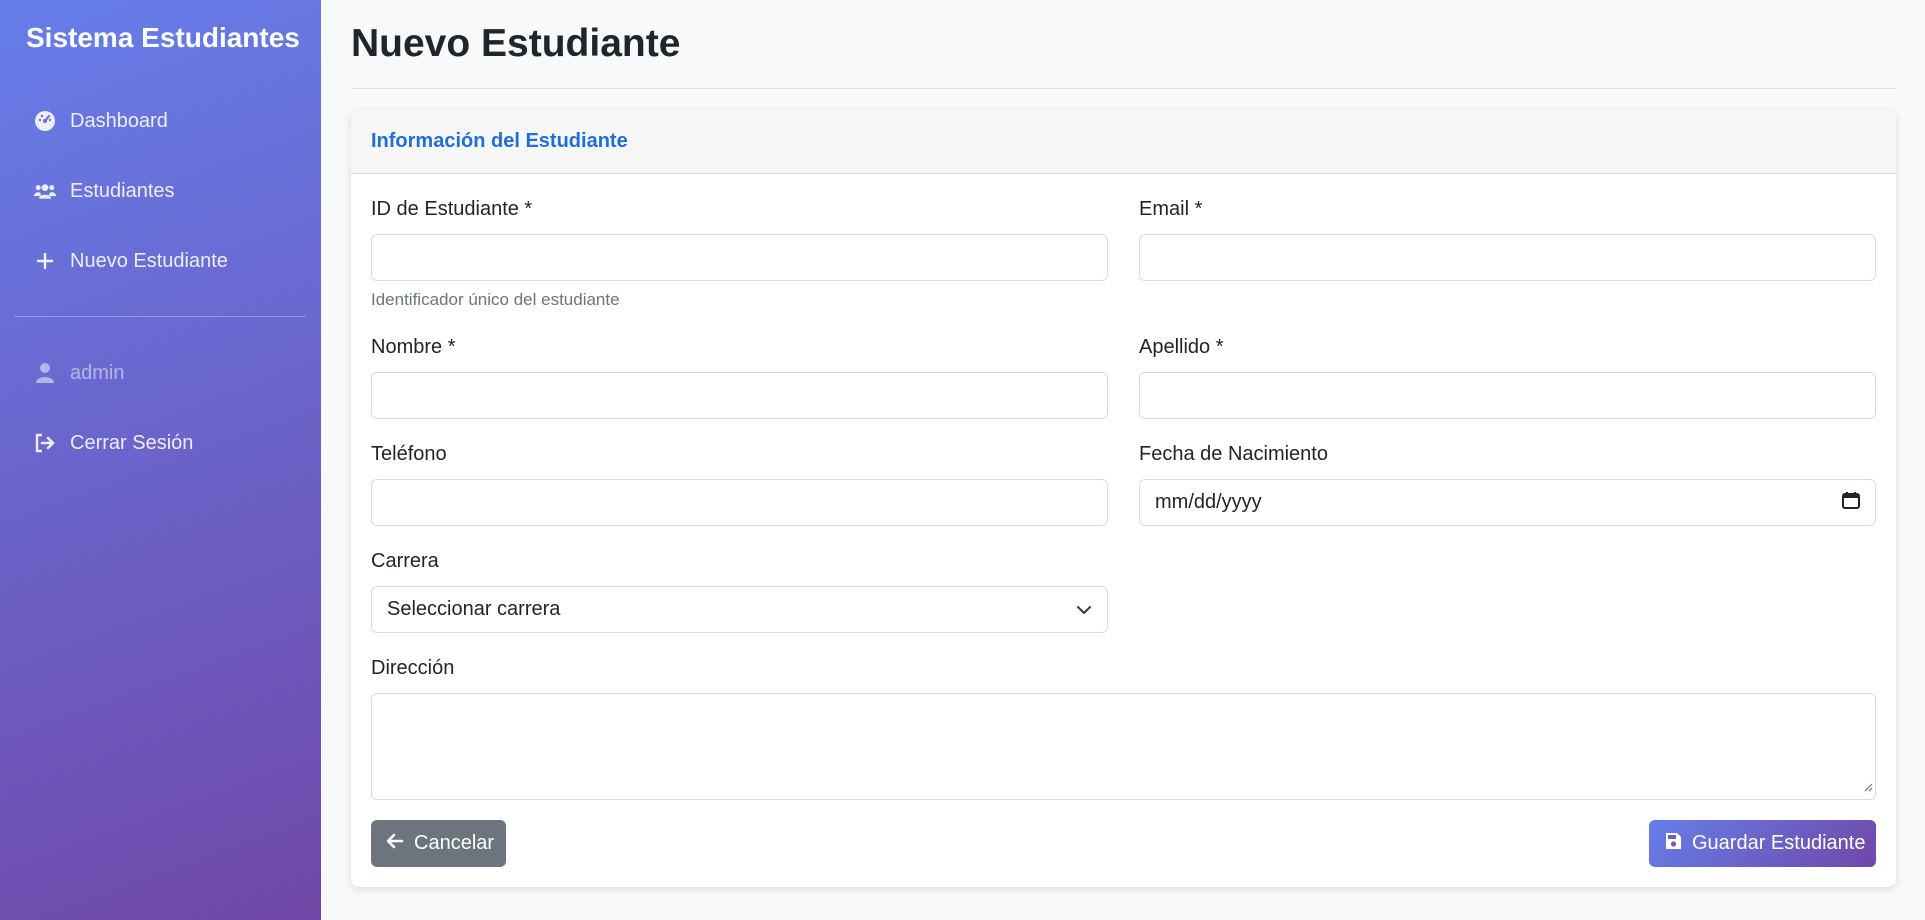 The height and width of the screenshot is (920, 1925). Describe the element at coordinates (119, 120) in the screenshot. I see `sidebar-item-label: Dashboard` at that location.